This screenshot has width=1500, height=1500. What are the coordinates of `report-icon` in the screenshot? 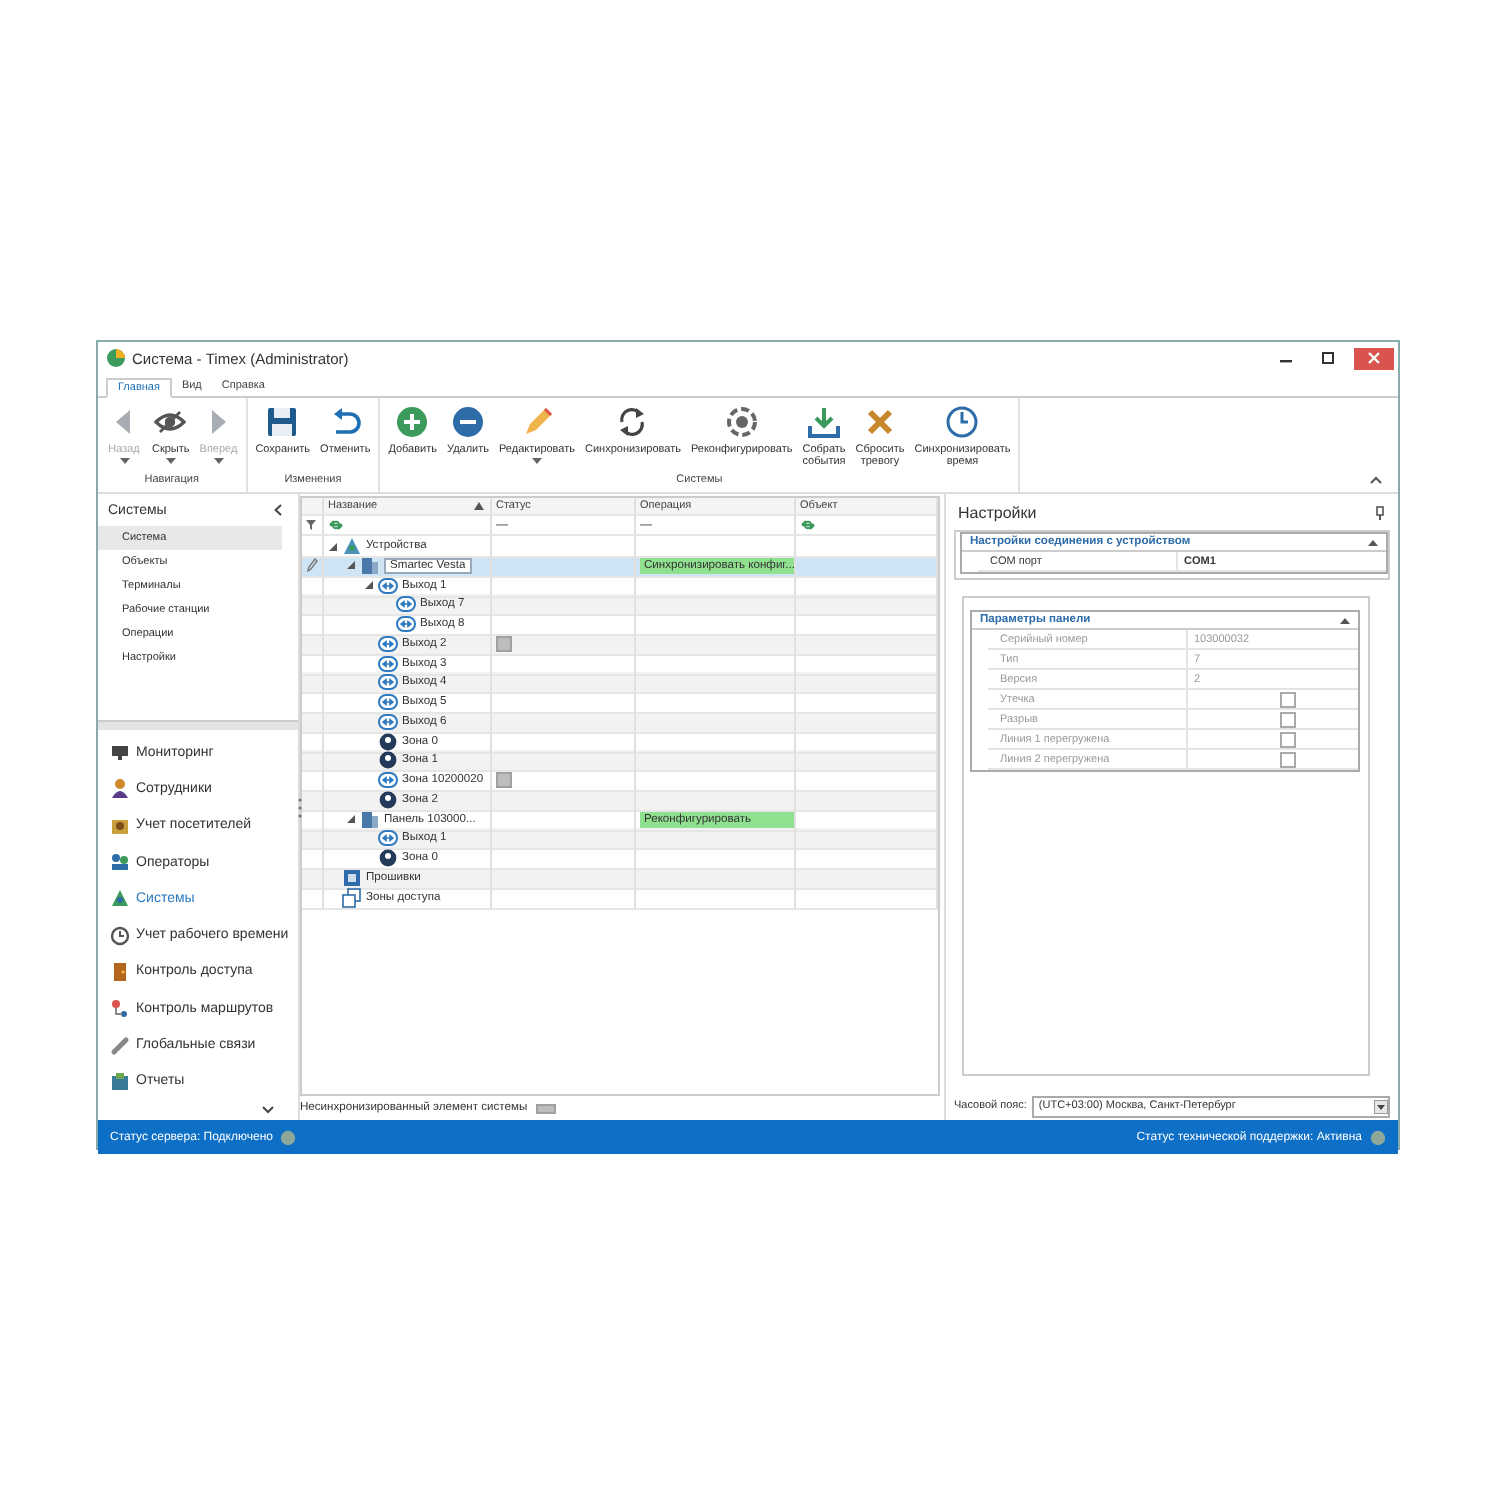 It's located at (120, 1081).